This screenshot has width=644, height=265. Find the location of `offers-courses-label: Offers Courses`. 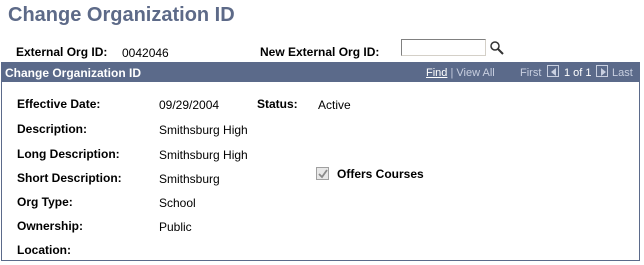

offers-courses-label: Offers Courses is located at coordinates (380, 174).